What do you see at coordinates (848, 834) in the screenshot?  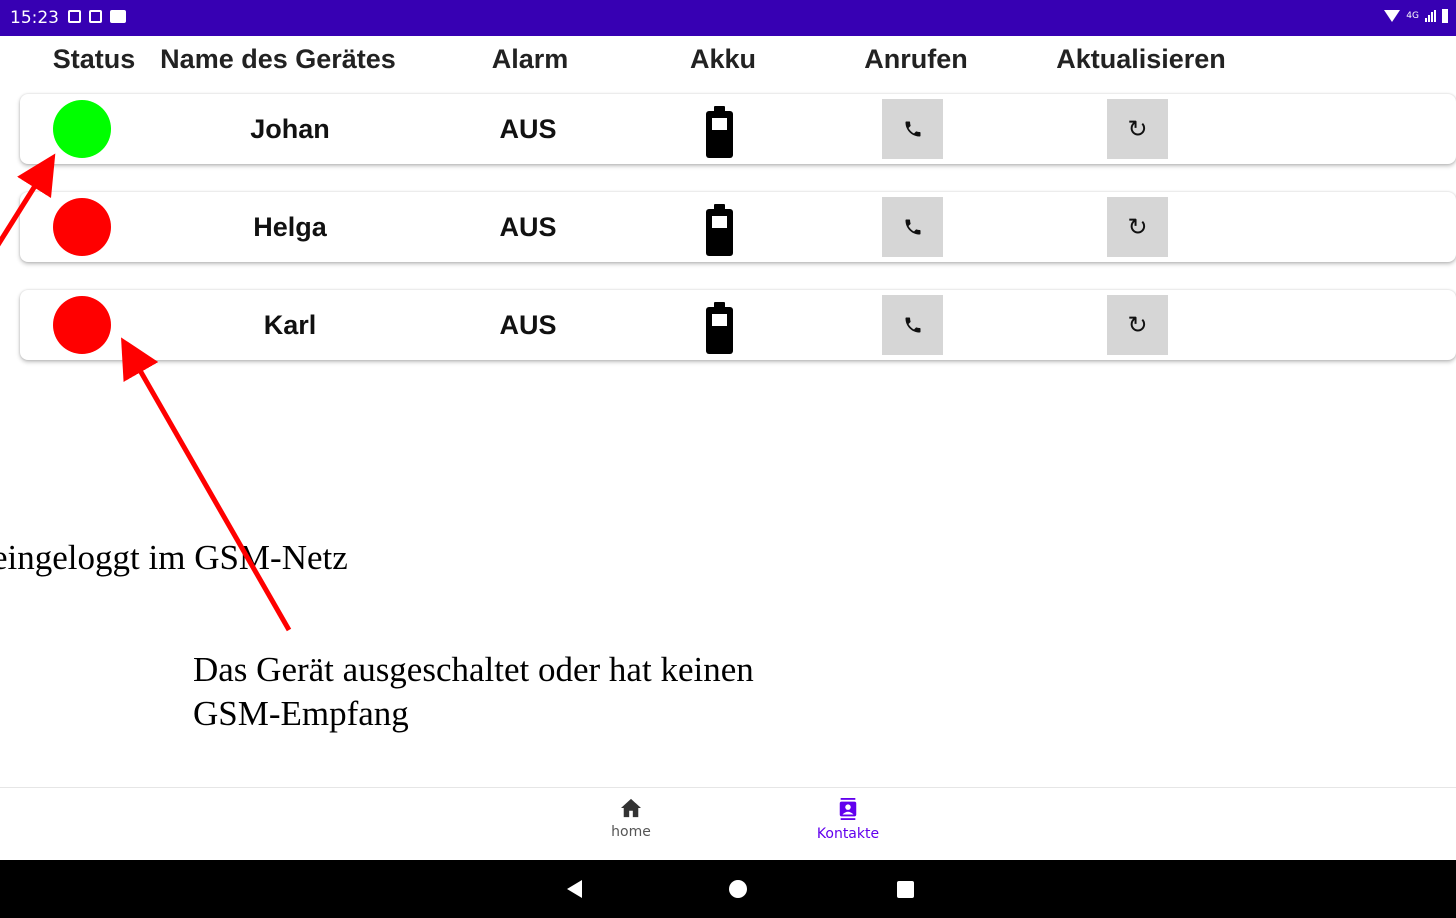 I see `nav-kontakte-label: Kontakte` at bounding box center [848, 834].